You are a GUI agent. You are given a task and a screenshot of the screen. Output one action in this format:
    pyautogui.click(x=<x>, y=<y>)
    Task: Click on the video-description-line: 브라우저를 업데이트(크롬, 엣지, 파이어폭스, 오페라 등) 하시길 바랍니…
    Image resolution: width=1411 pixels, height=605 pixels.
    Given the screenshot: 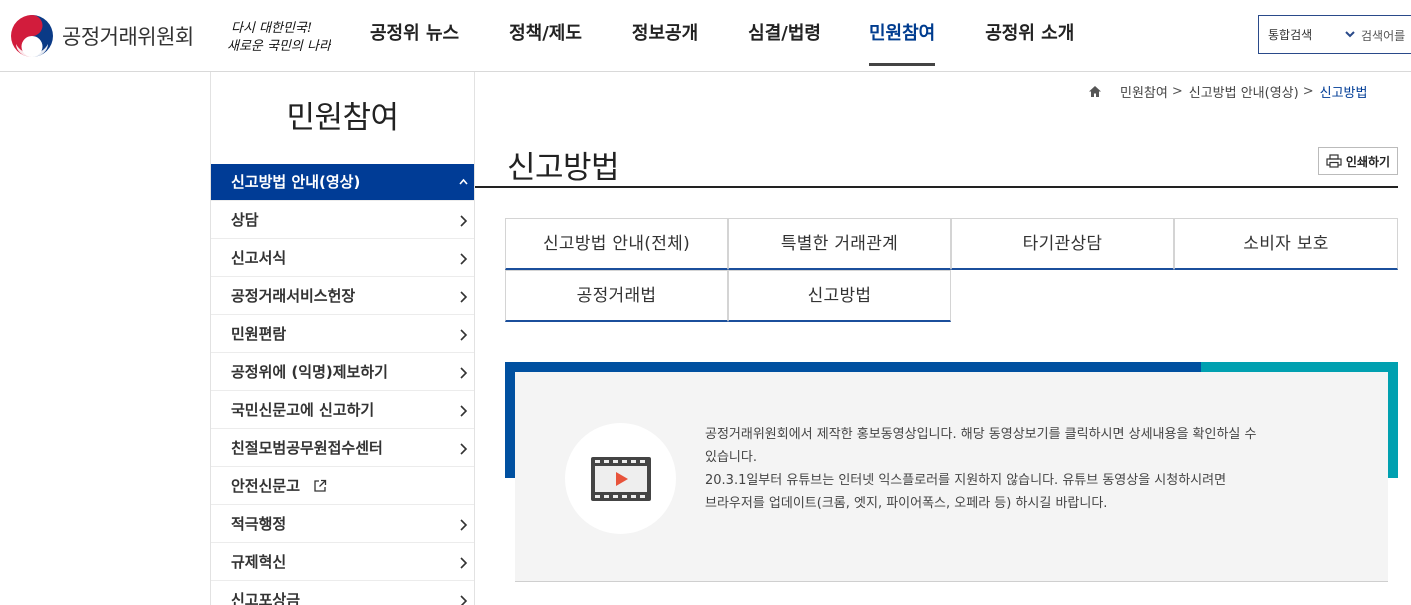 What is the action you would take?
    pyautogui.click(x=906, y=503)
    